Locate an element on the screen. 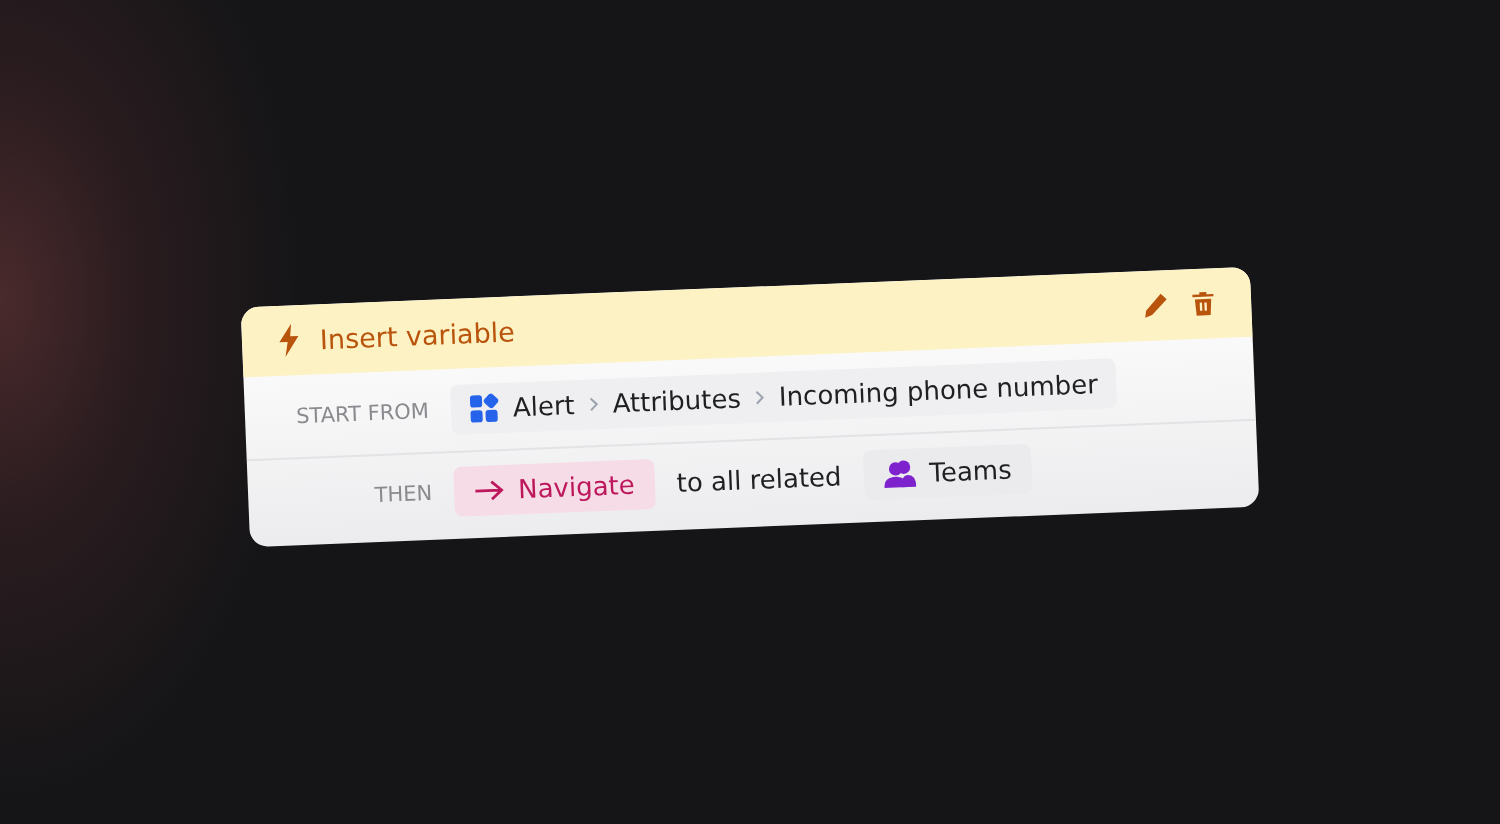  row-label: THEN is located at coordinates (403, 495).